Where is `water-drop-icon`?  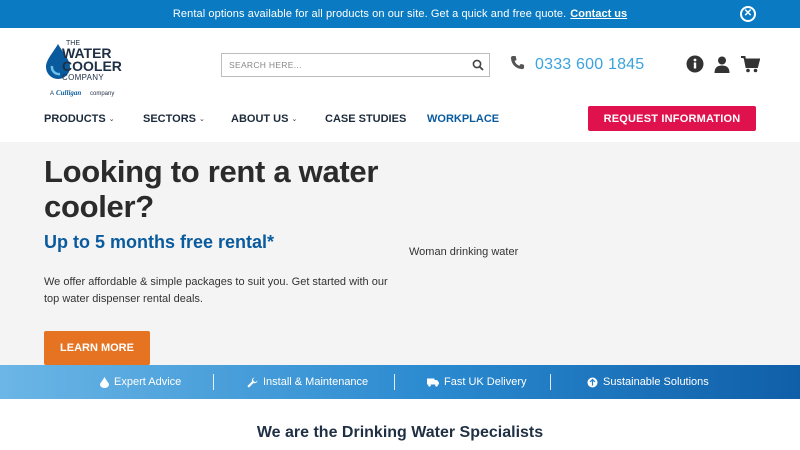
water-drop-icon is located at coordinates (104, 382).